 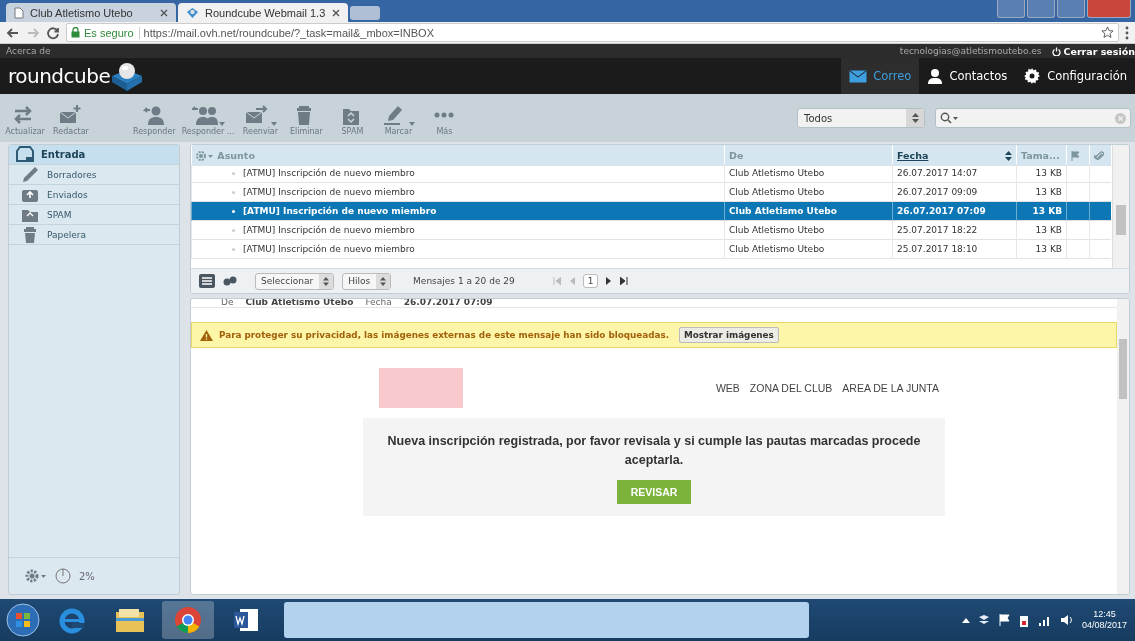 What do you see at coordinates (127, 76) in the screenshot?
I see `cube-logo-icon` at bounding box center [127, 76].